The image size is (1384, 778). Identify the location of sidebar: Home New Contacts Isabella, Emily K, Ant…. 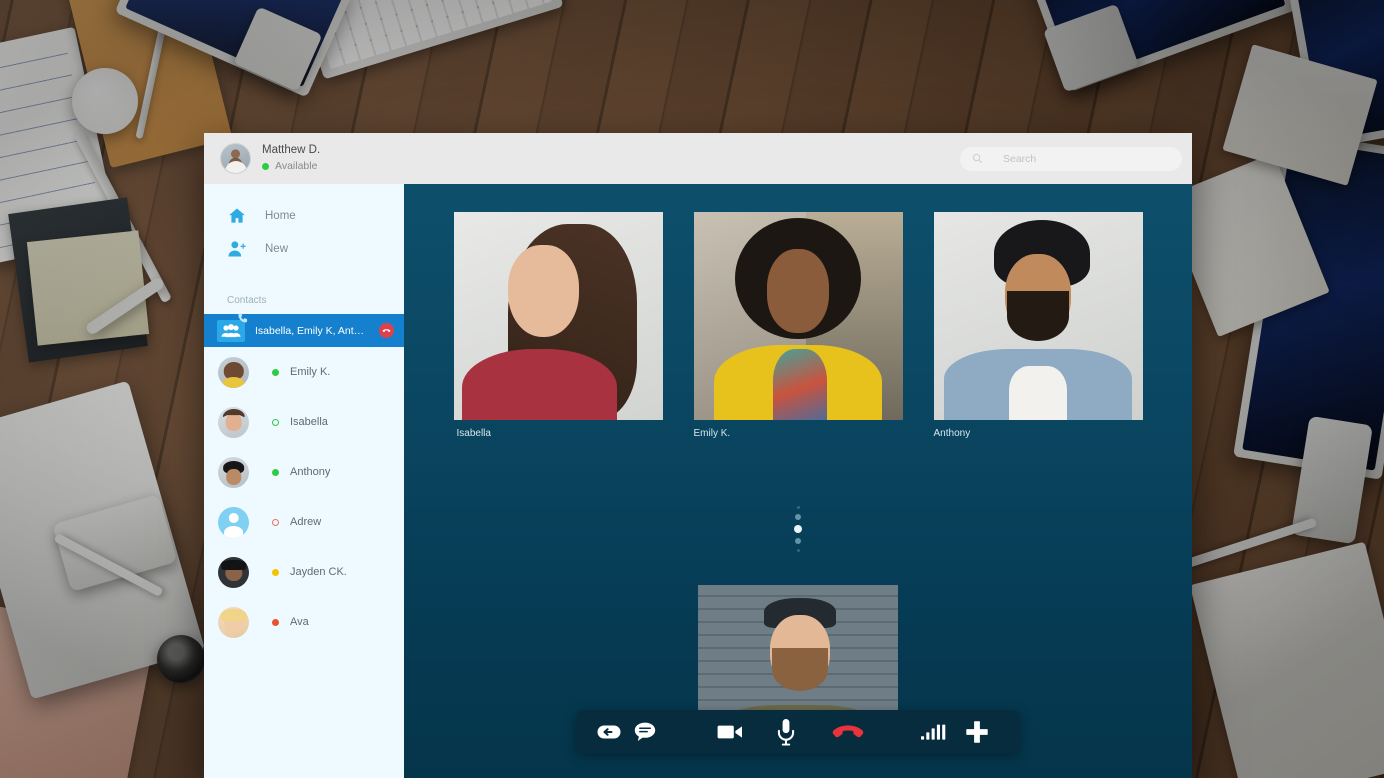
(304, 481).